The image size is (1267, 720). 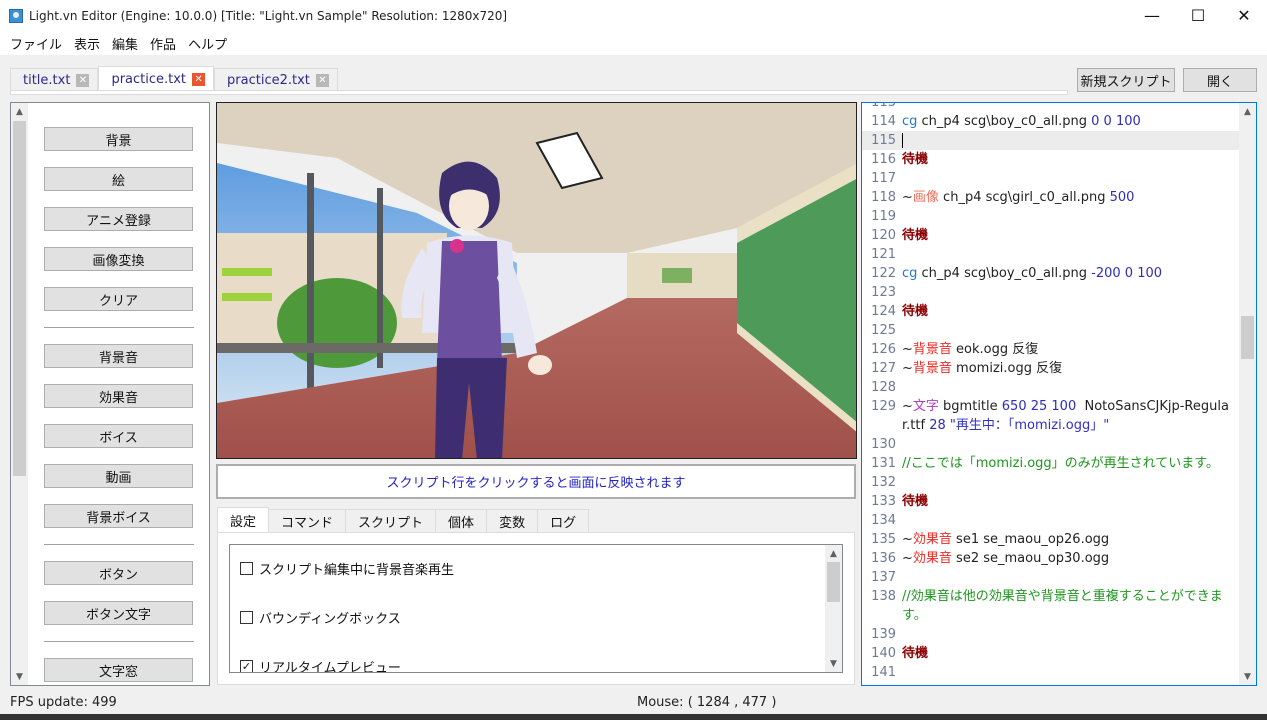 I want to click on script-line: 116 待機, so click(x=1050, y=159).